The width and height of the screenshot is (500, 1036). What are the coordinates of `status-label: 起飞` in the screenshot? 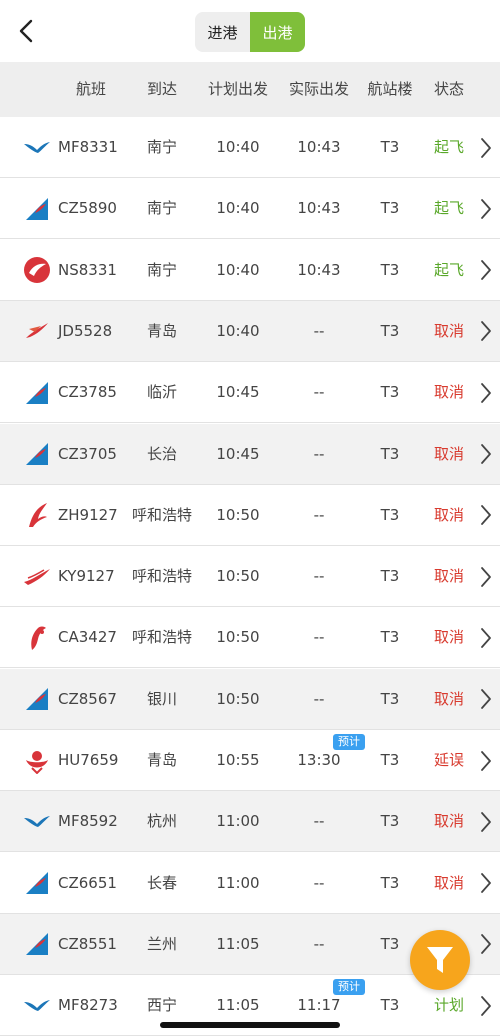 It's located at (448, 147).